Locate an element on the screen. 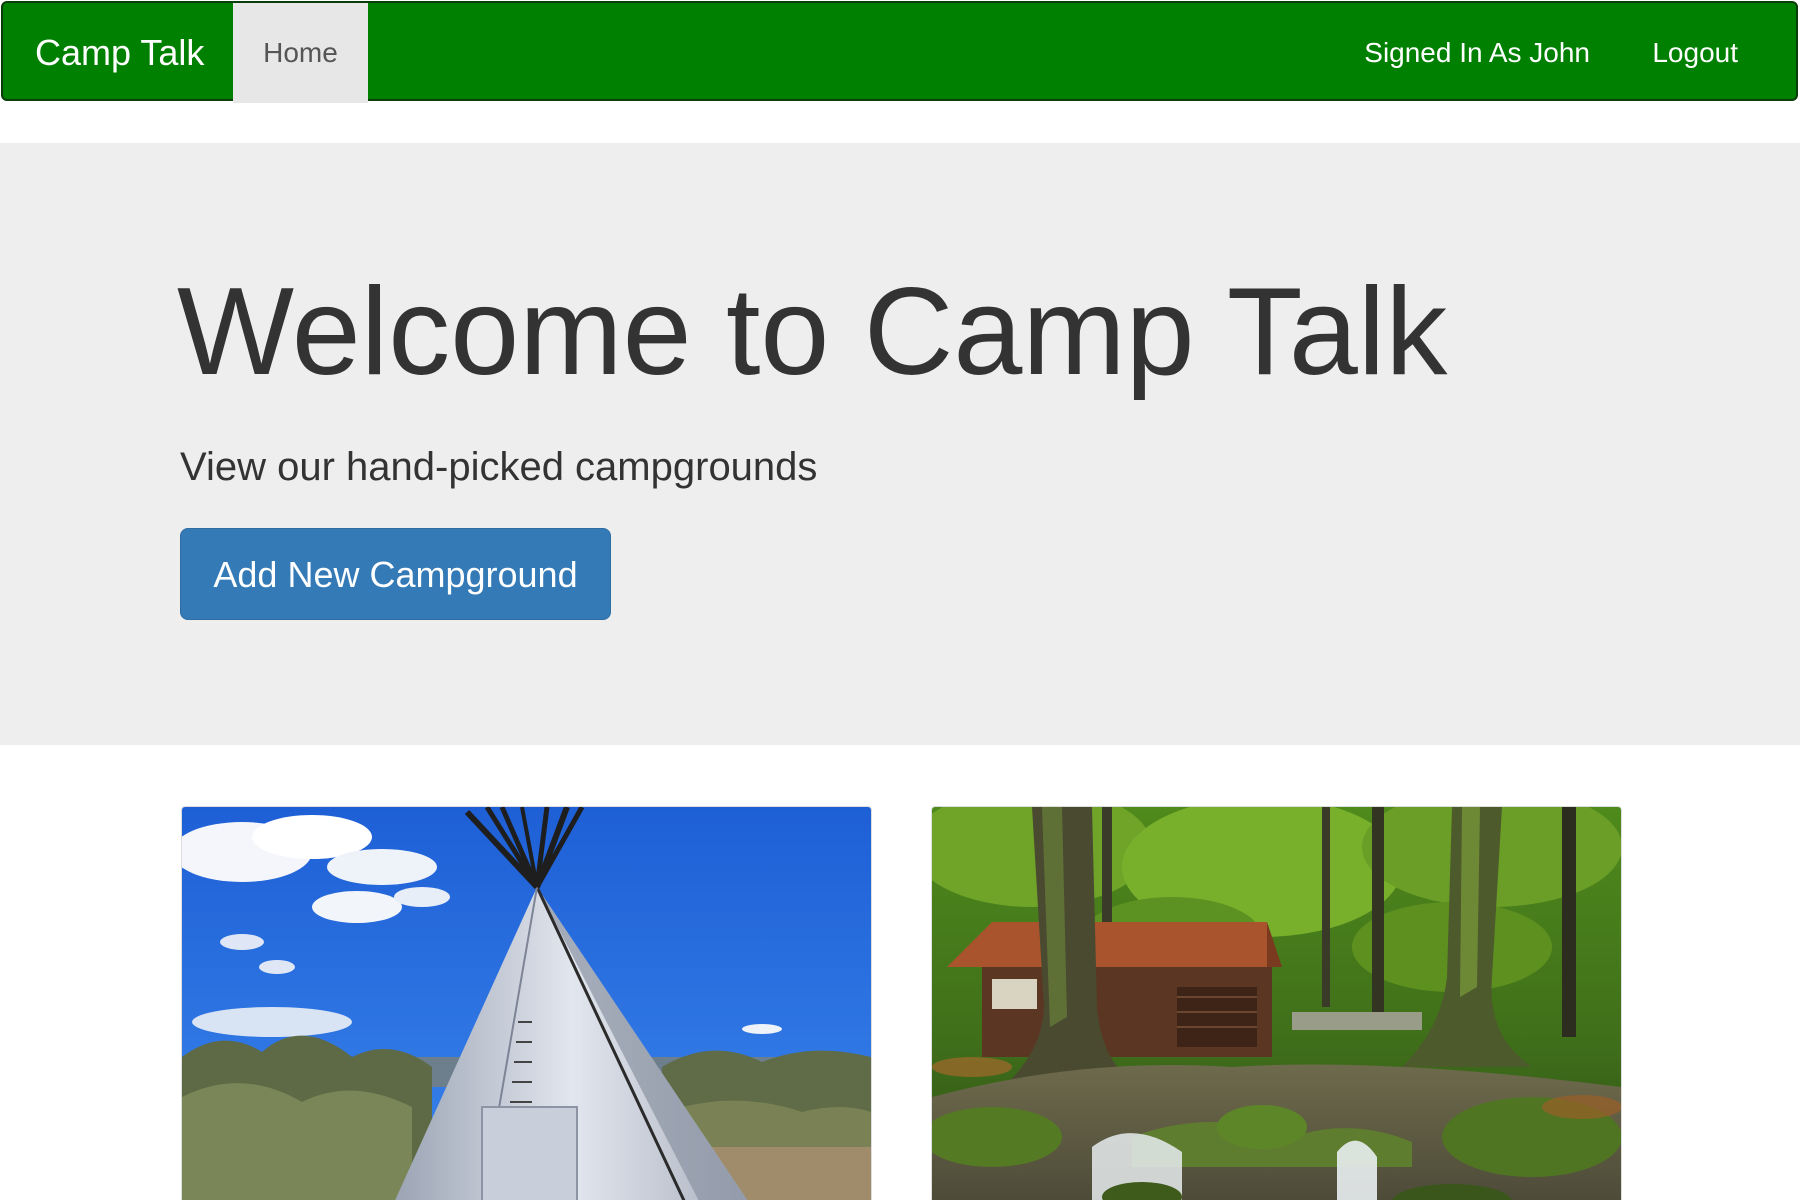 This screenshot has width=1800, height=1200. brand-link: Camp Talk is located at coordinates (119, 53).